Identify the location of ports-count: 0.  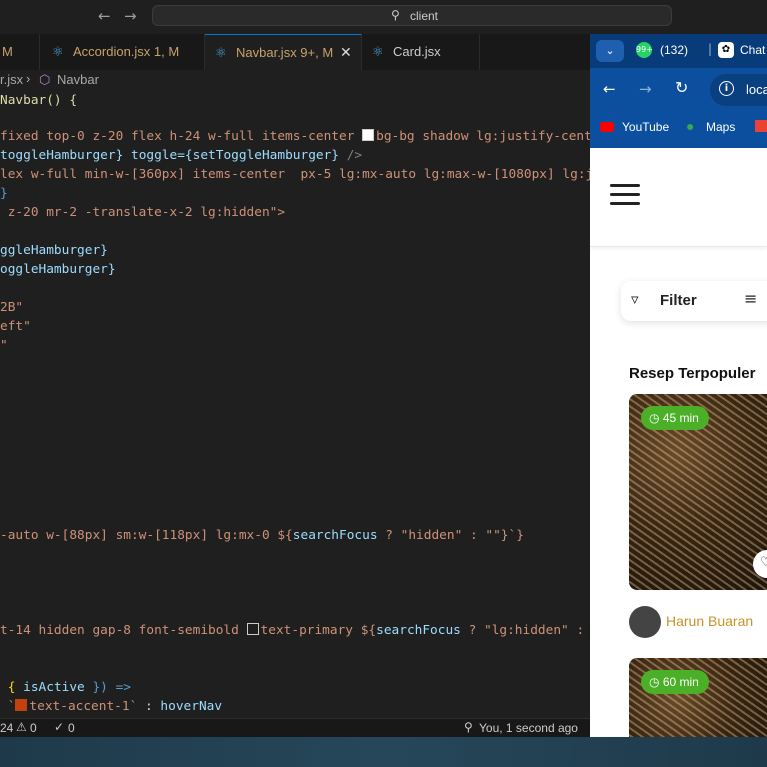
(71, 728).